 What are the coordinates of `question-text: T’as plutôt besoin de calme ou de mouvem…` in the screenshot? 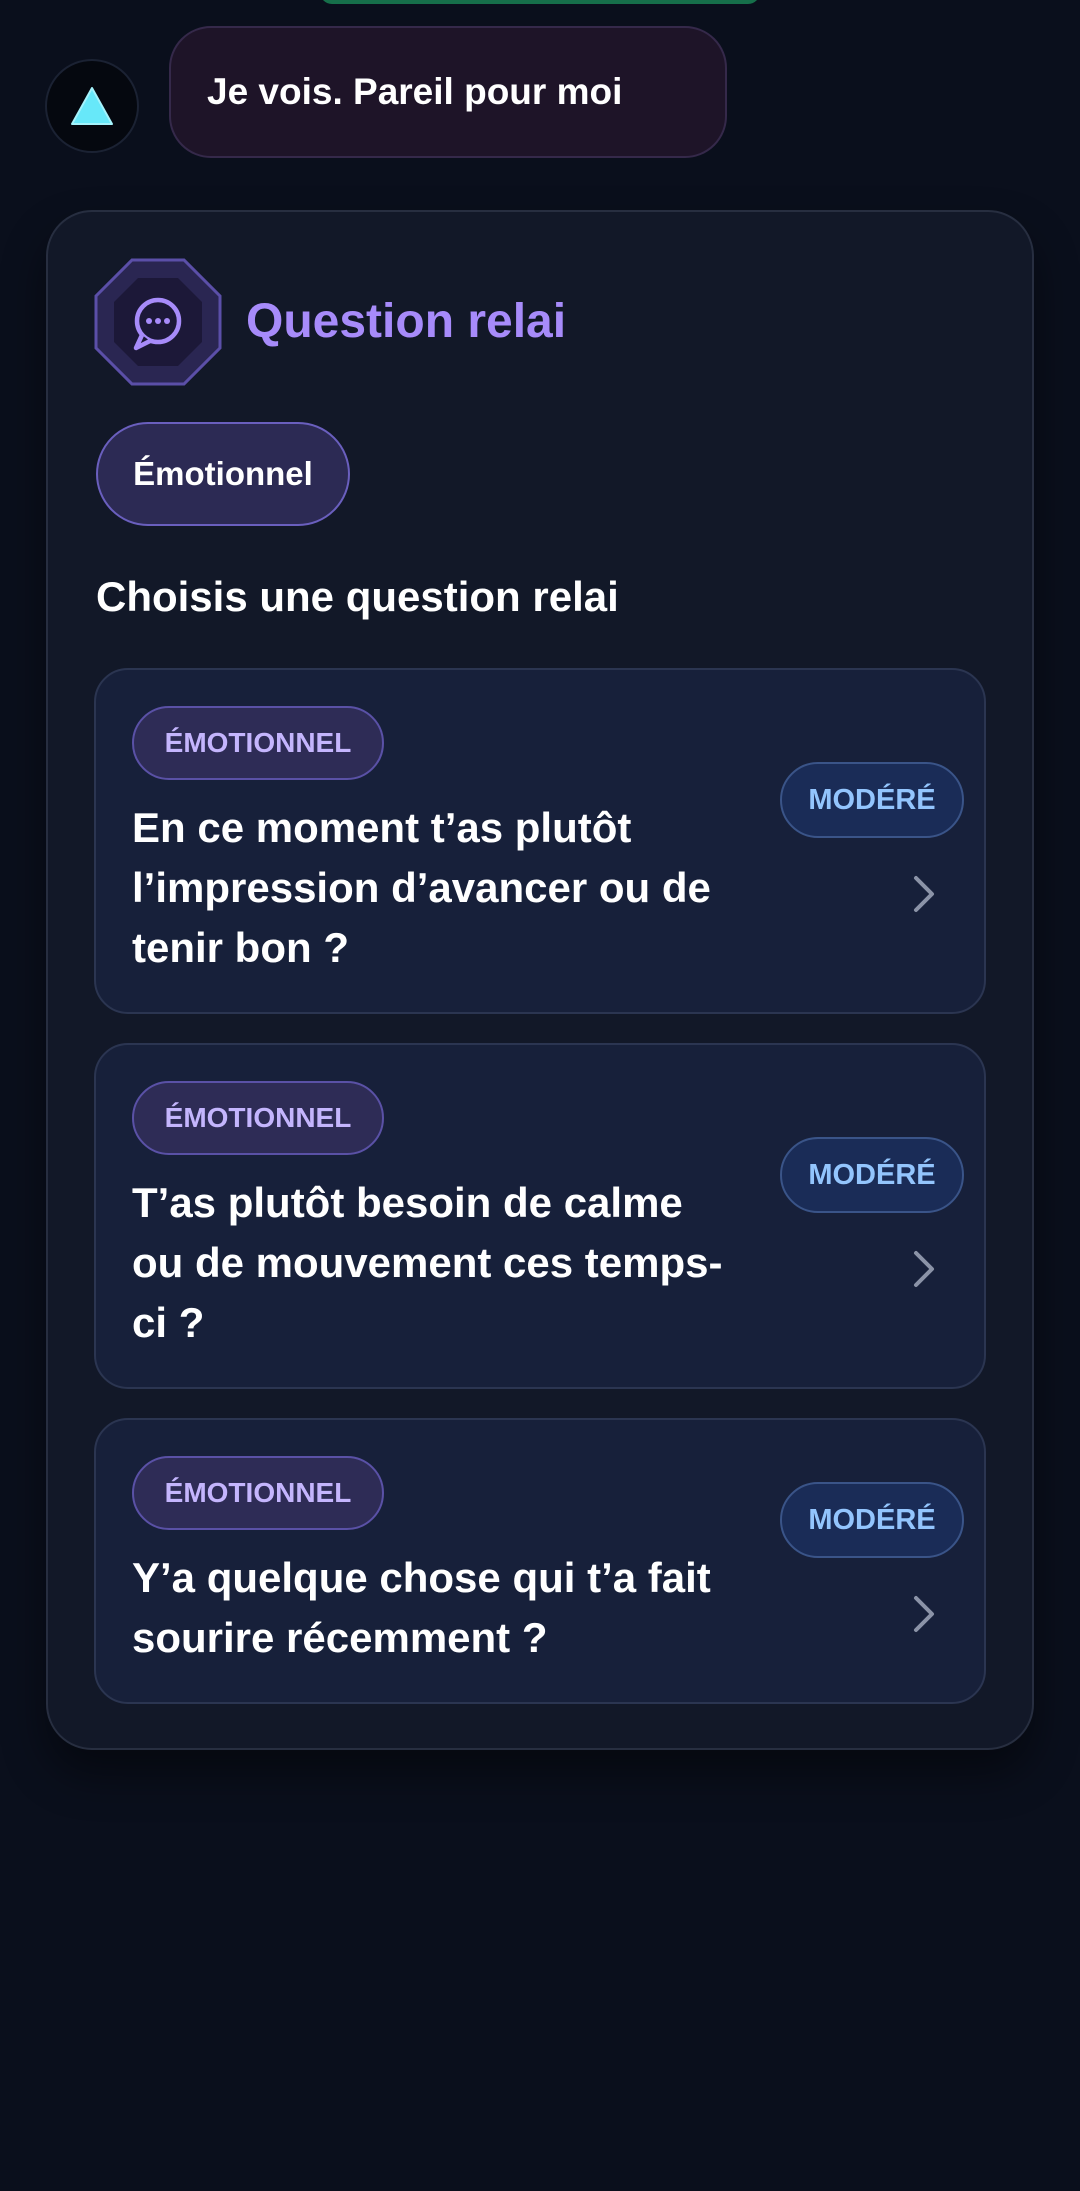 It's located at (427, 1262).